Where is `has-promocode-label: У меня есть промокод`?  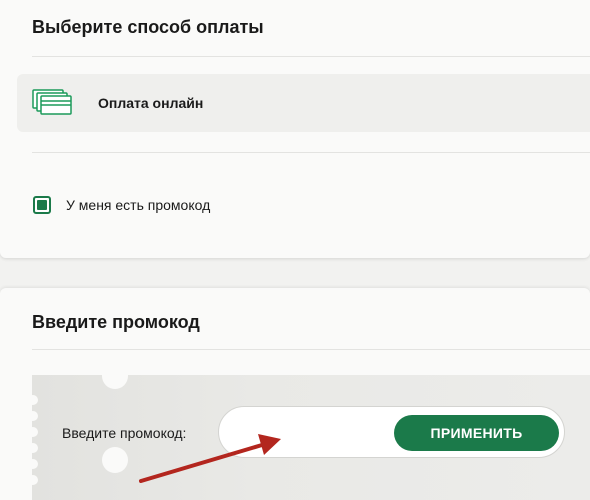
has-promocode-label: У меня есть промокод is located at coordinates (138, 205).